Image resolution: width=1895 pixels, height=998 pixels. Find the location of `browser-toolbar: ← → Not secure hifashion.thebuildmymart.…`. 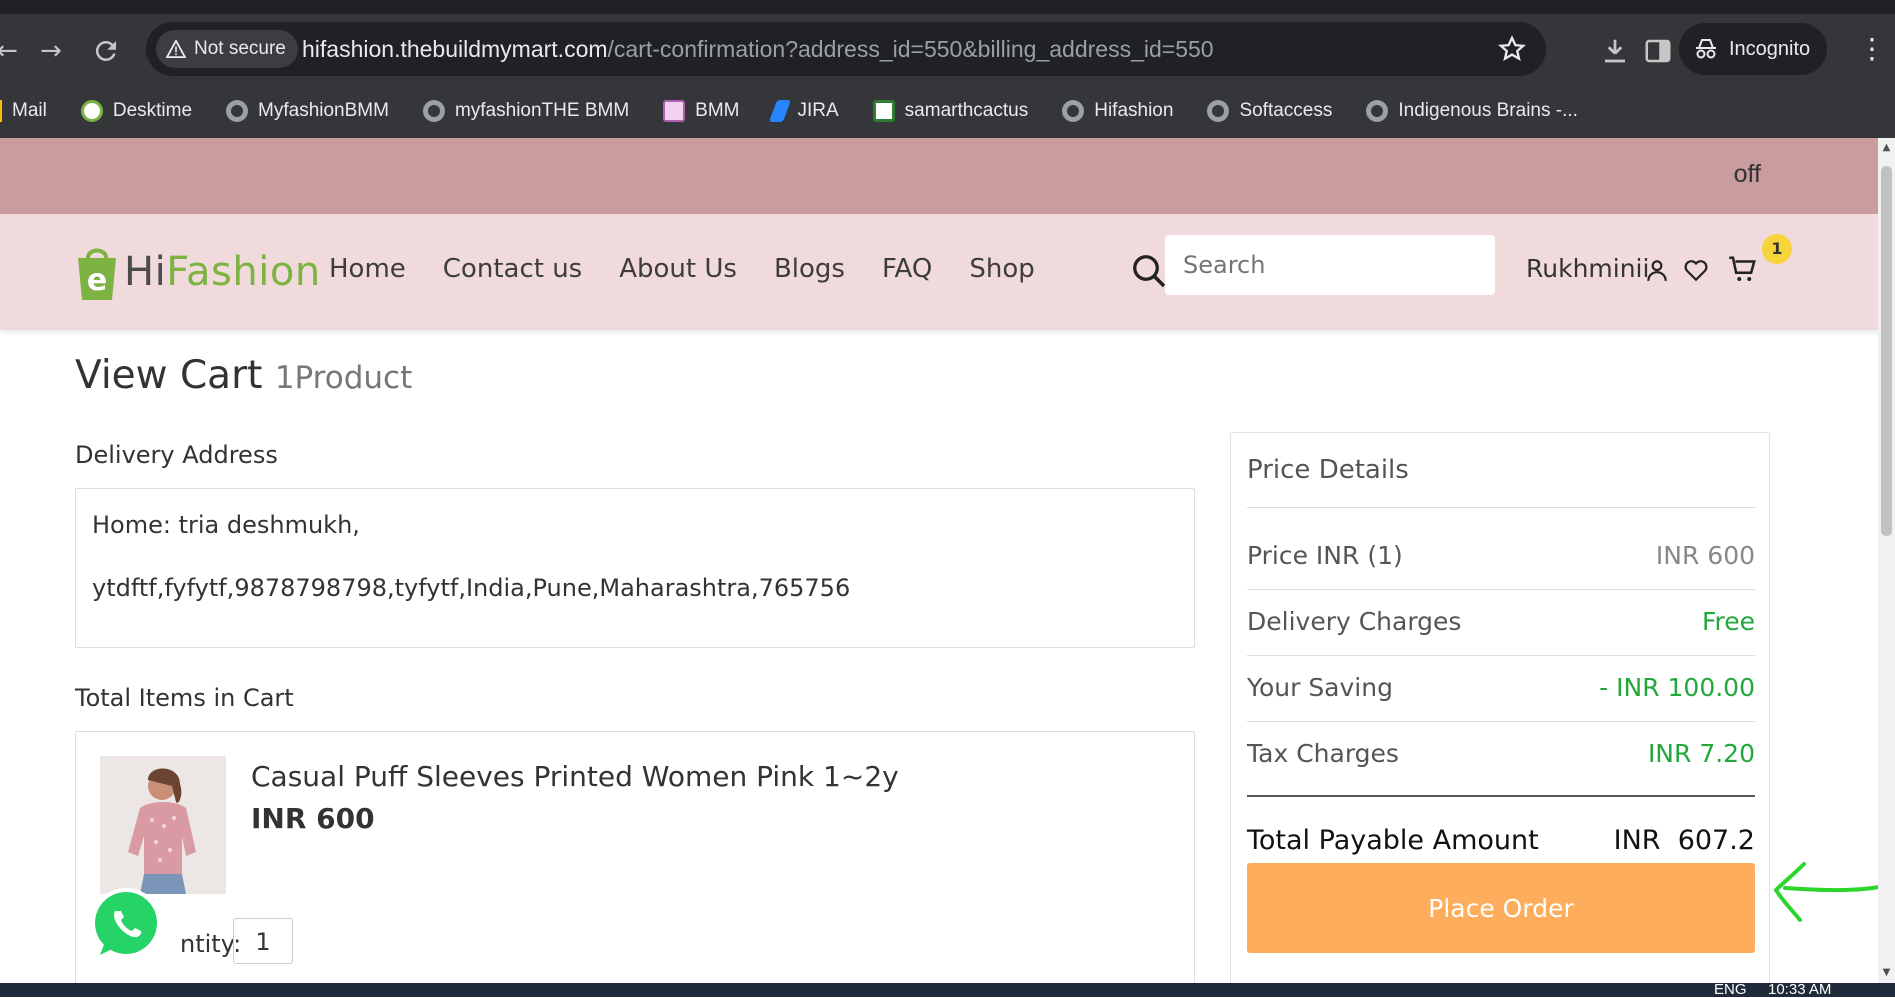

browser-toolbar: ← → Not secure hifashion.thebuildmymart.… is located at coordinates (947, 49).